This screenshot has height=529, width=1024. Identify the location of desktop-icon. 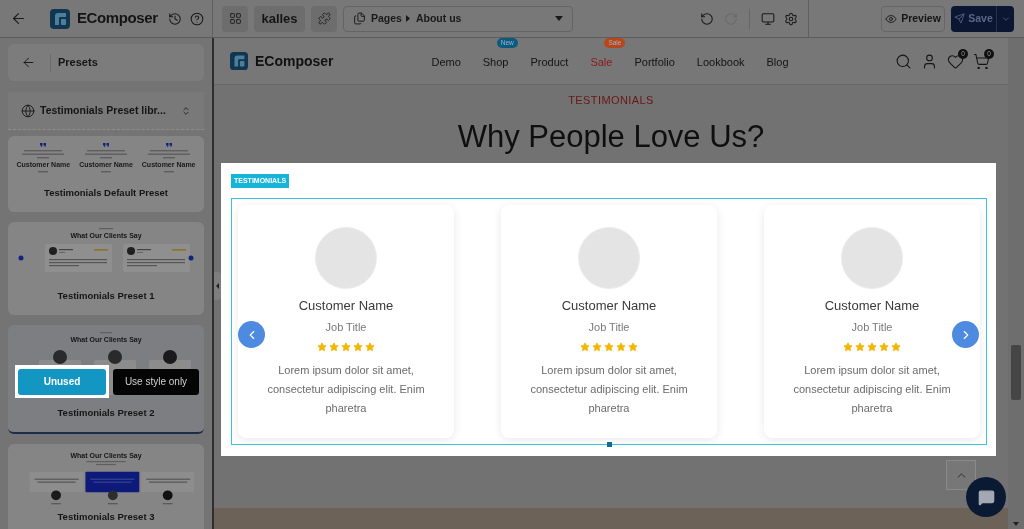
(768, 18).